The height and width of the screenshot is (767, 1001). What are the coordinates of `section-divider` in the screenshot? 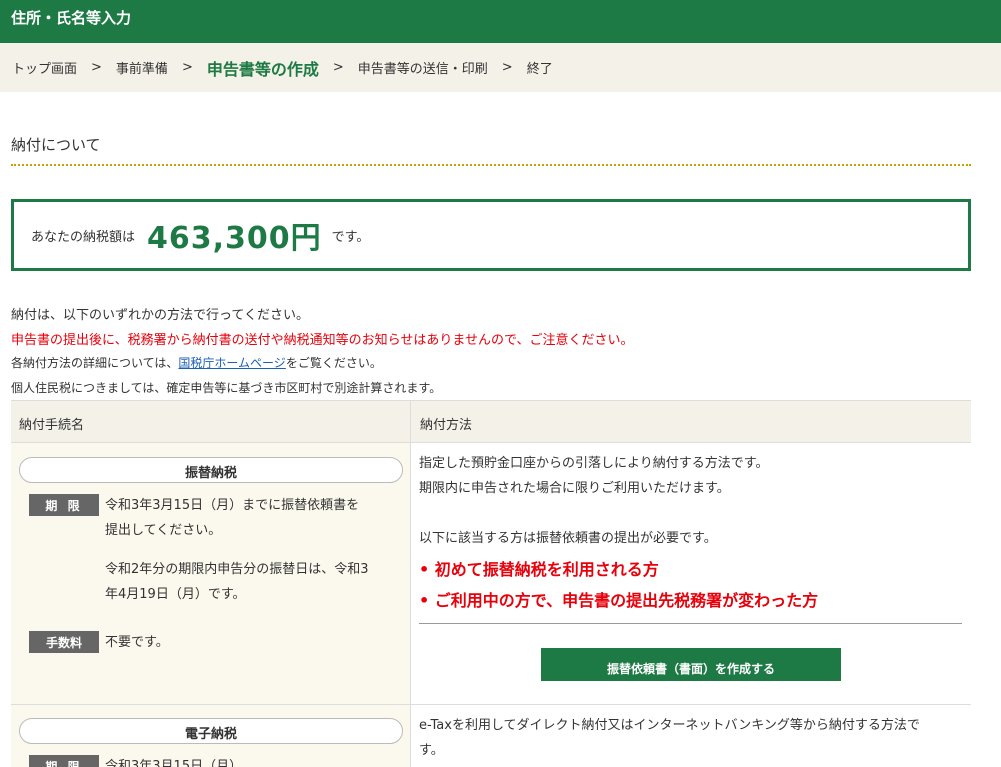 It's located at (491, 165).